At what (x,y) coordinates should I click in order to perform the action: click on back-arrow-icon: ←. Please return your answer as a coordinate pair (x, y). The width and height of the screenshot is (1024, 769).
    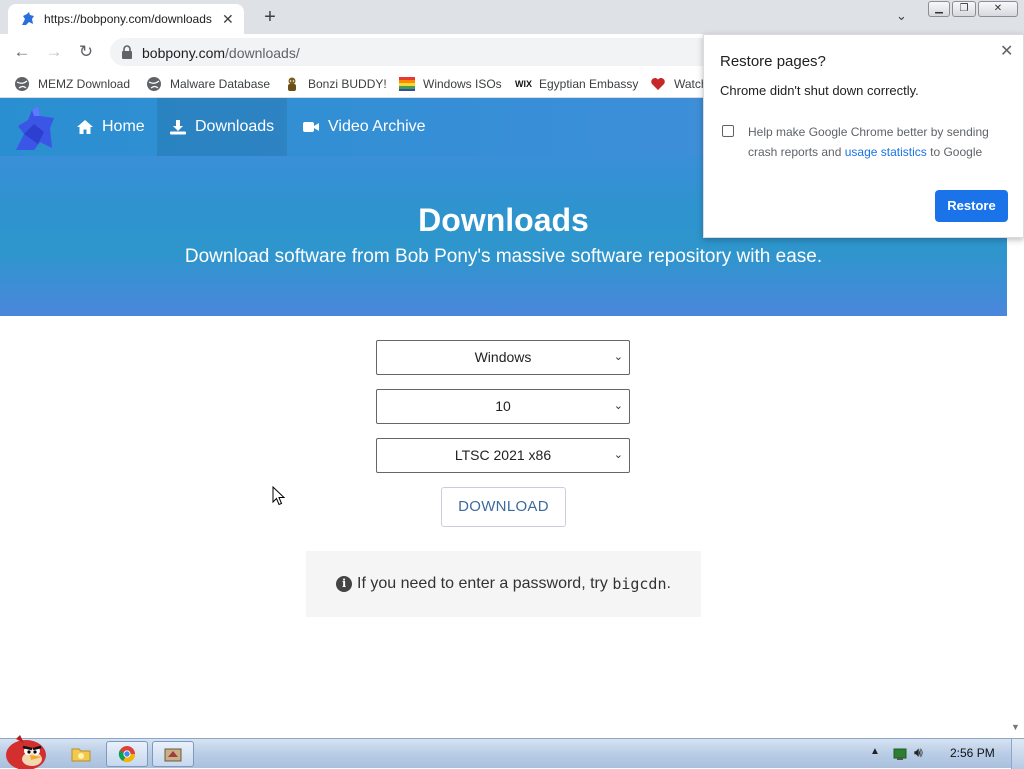
    Looking at the image, I should click on (22, 52).